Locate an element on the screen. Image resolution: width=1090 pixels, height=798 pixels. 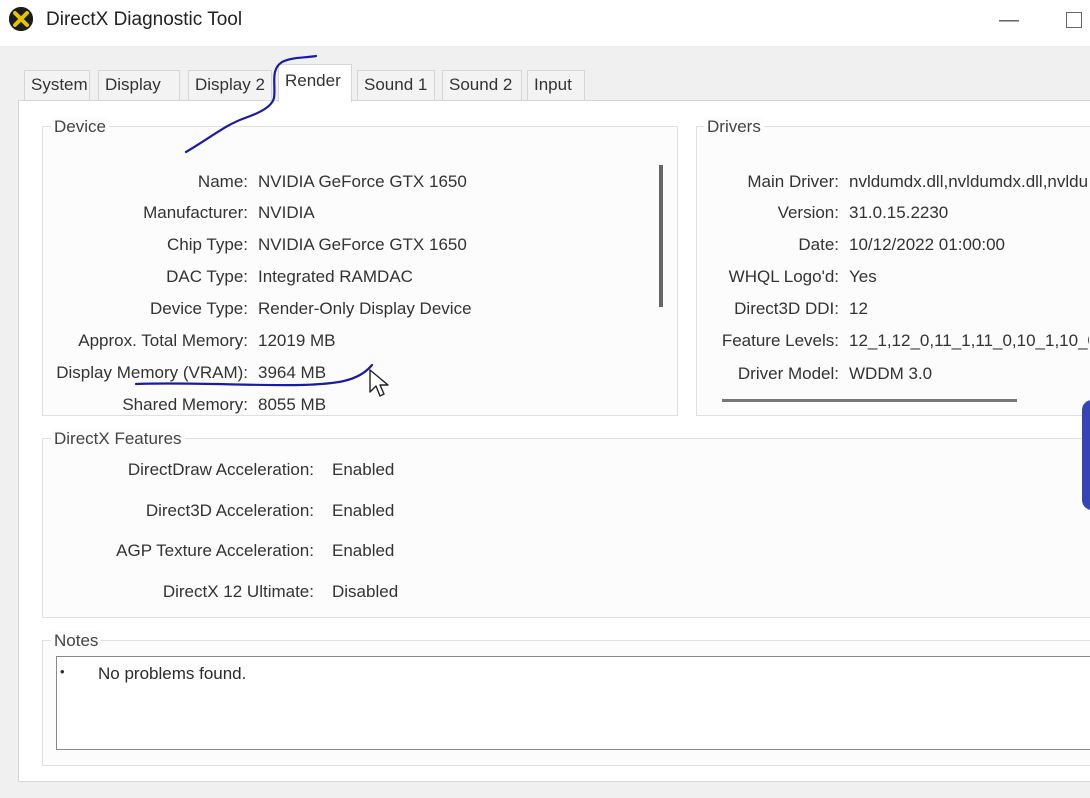
dx12-ultimate-value: Disabled is located at coordinates (365, 591).